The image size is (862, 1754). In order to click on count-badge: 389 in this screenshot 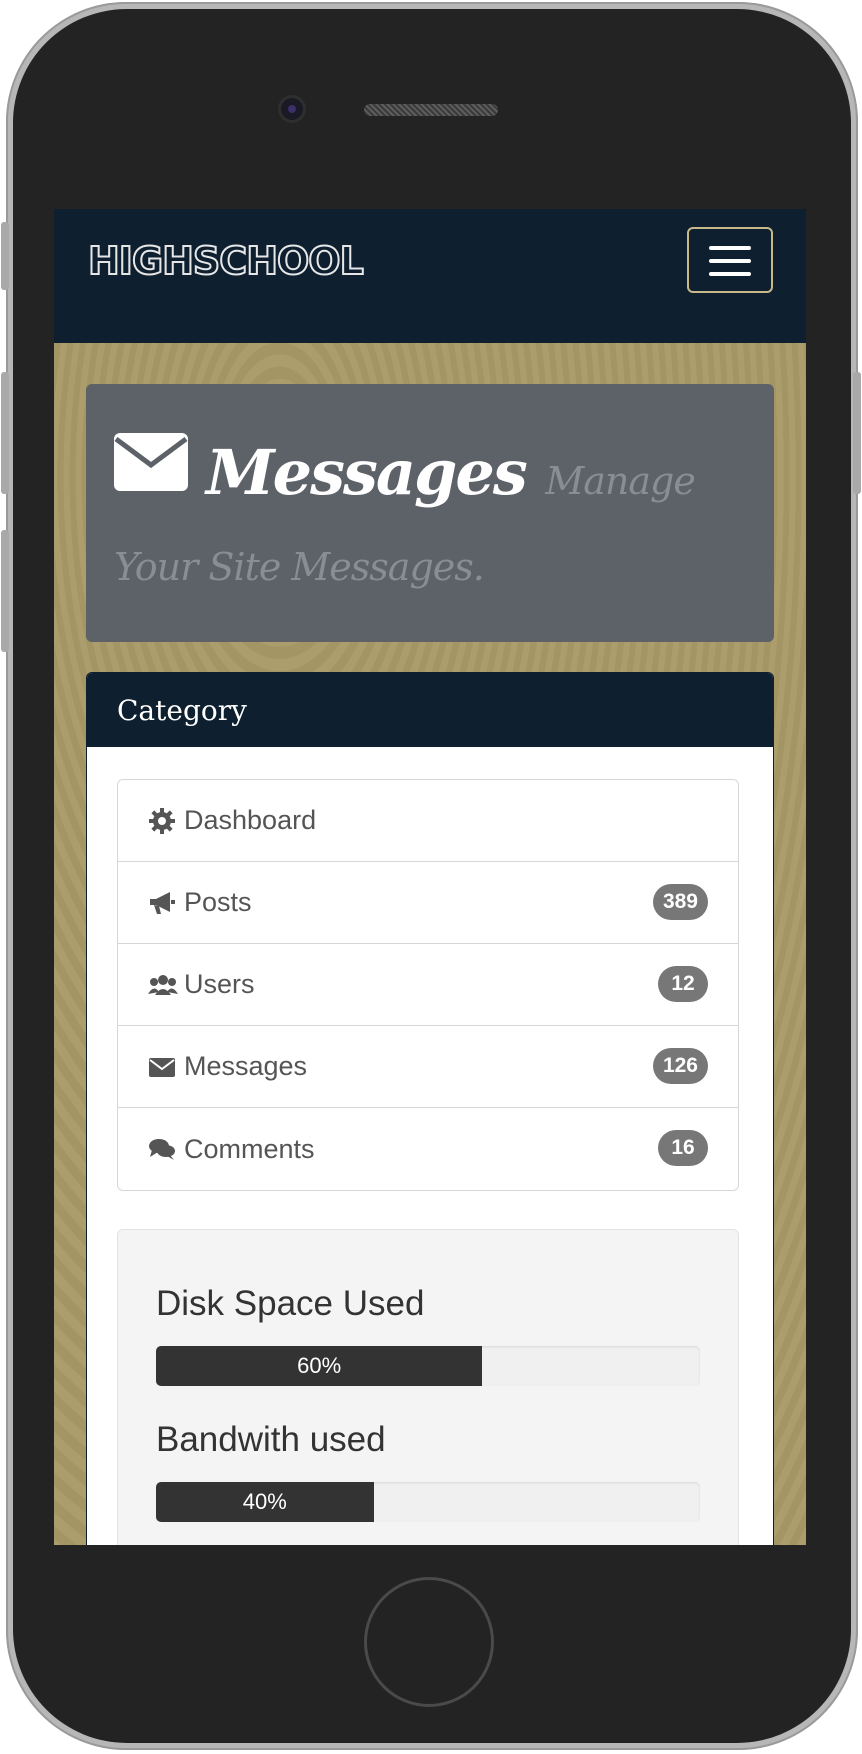, I will do `click(680, 902)`.